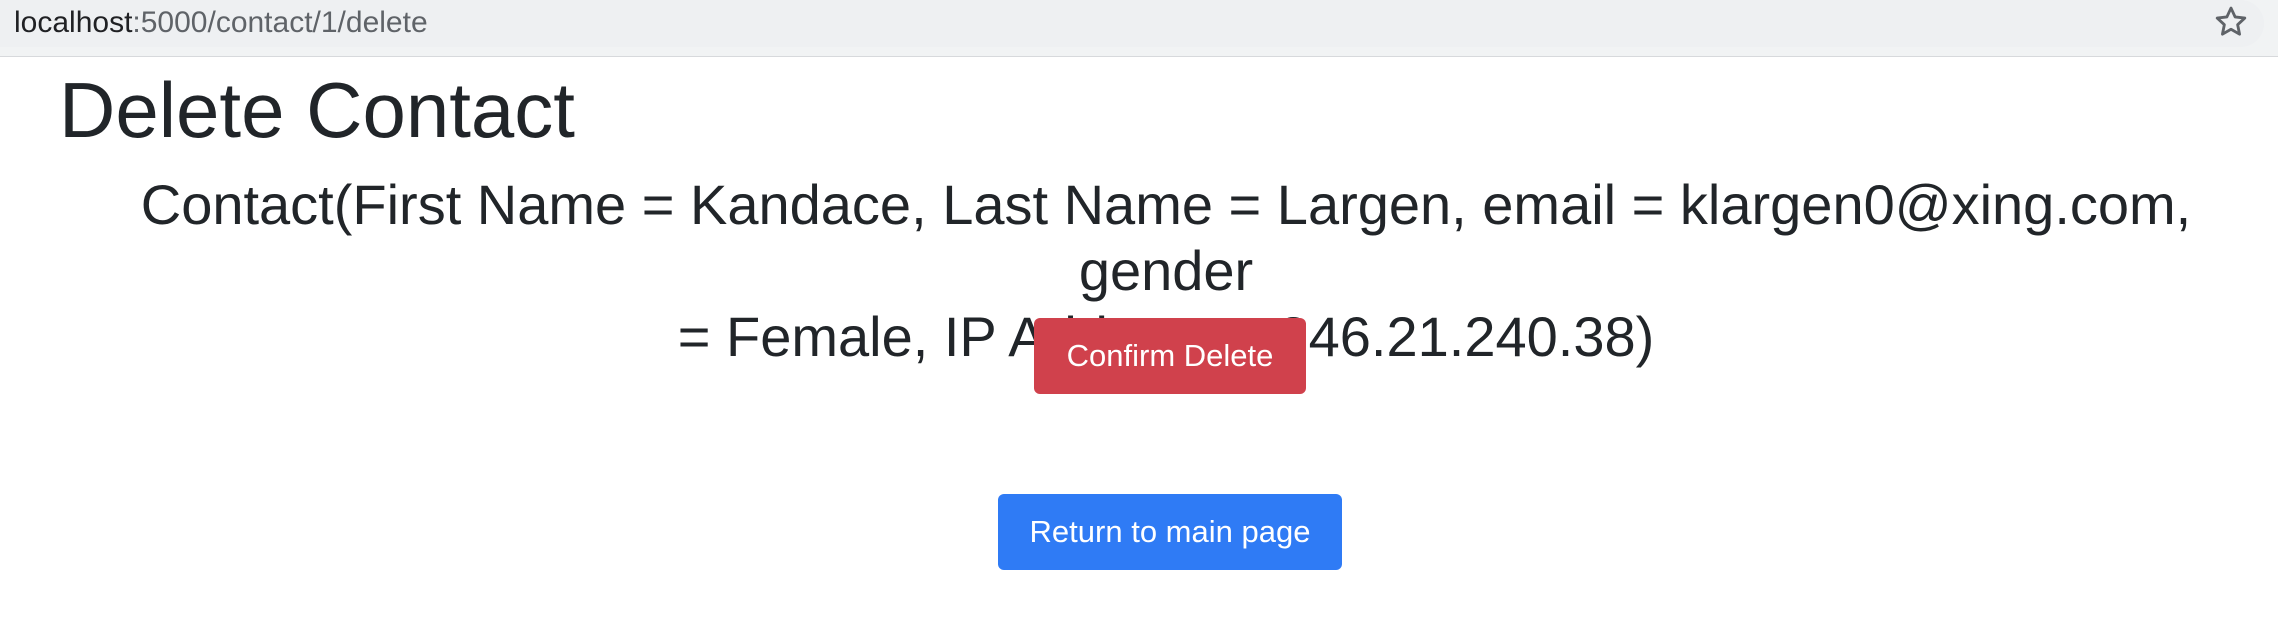 This screenshot has height=624, width=2278. I want to click on browser-address-bar: localhost:5000/contact/1/delete, so click(1139, 28).